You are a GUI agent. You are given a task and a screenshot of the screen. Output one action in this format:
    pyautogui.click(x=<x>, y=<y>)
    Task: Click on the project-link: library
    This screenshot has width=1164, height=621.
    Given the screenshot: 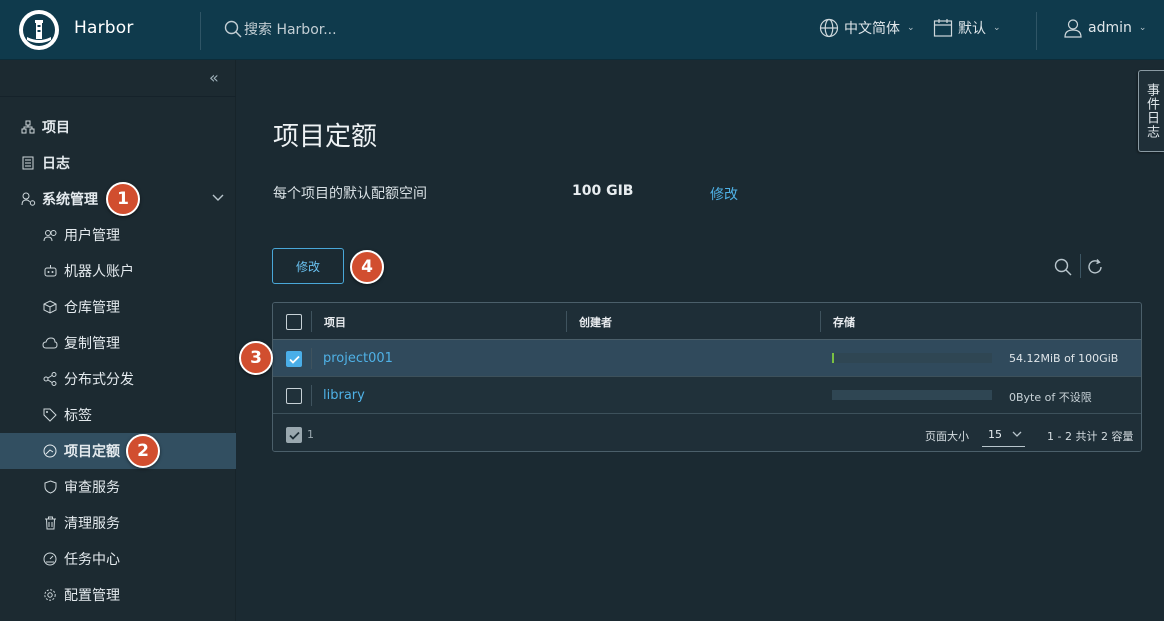 What is the action you would take?
    pyautogui.click(x=344, y=395)
    